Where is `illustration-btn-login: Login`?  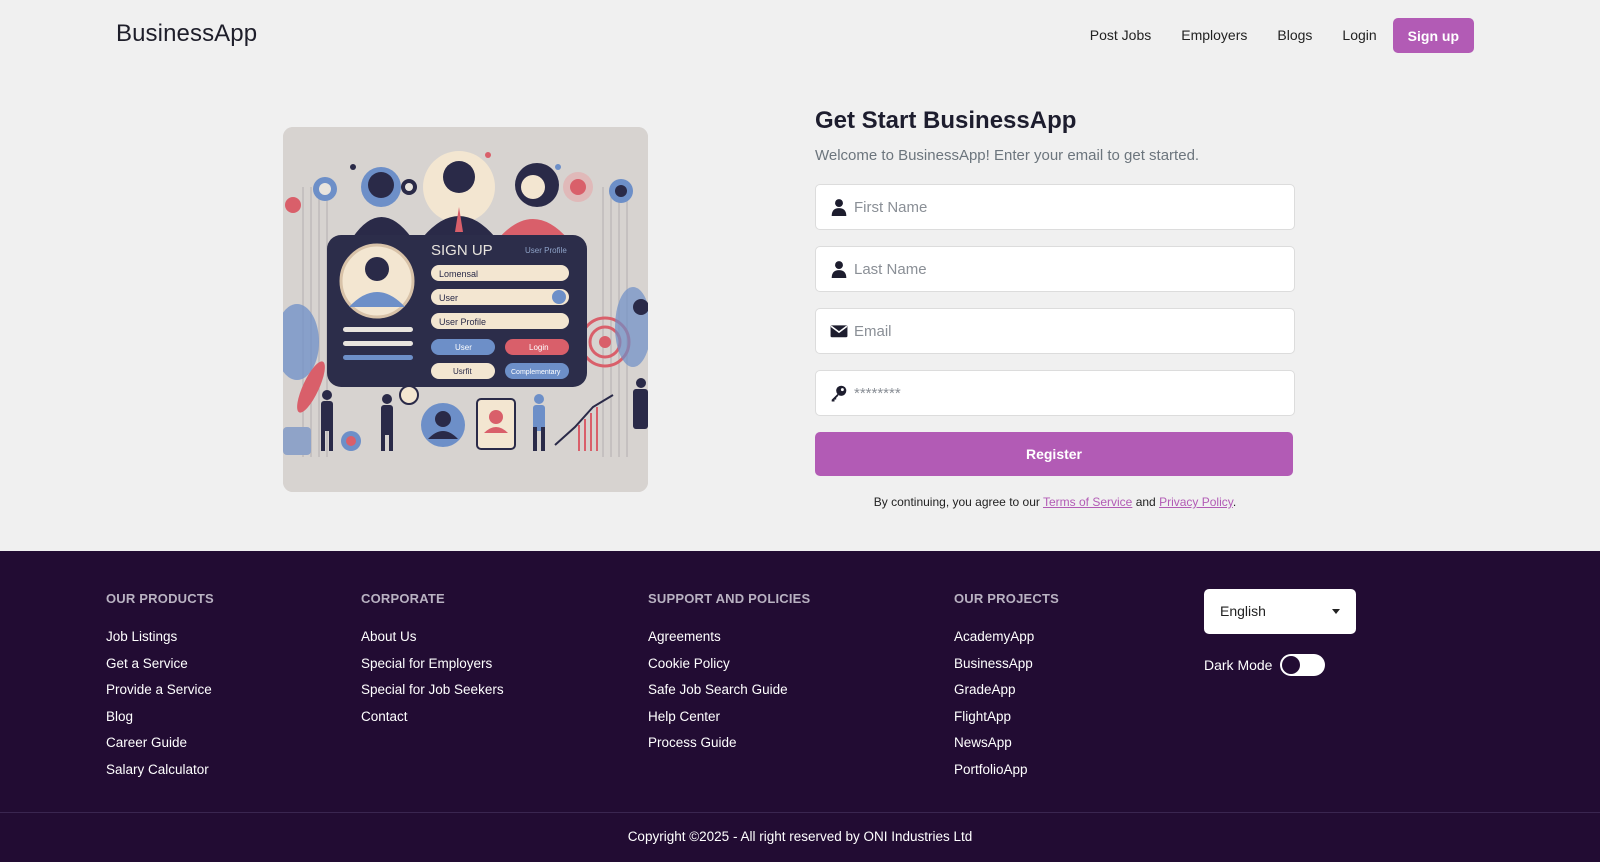 illustration-btn-login: Login is located at coordinates (539, 347).